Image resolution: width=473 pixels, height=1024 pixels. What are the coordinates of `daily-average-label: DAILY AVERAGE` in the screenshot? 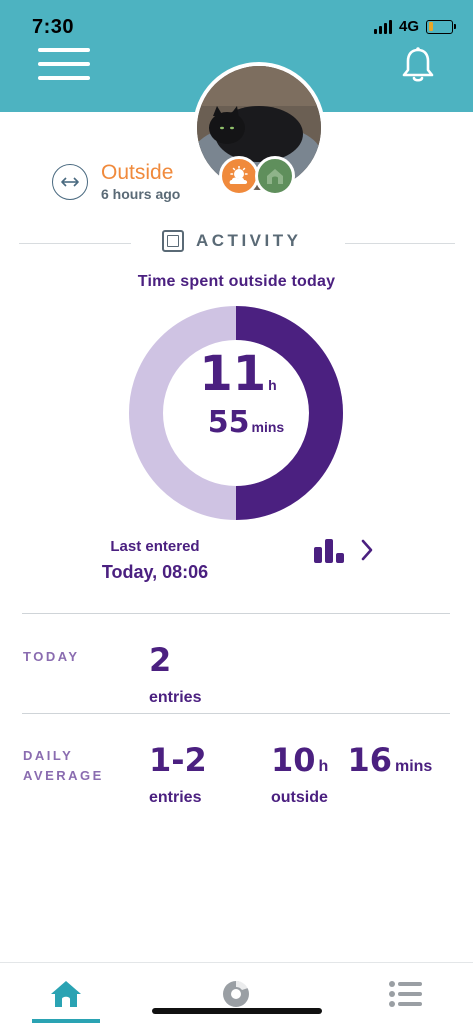 It's located at (63, 765).